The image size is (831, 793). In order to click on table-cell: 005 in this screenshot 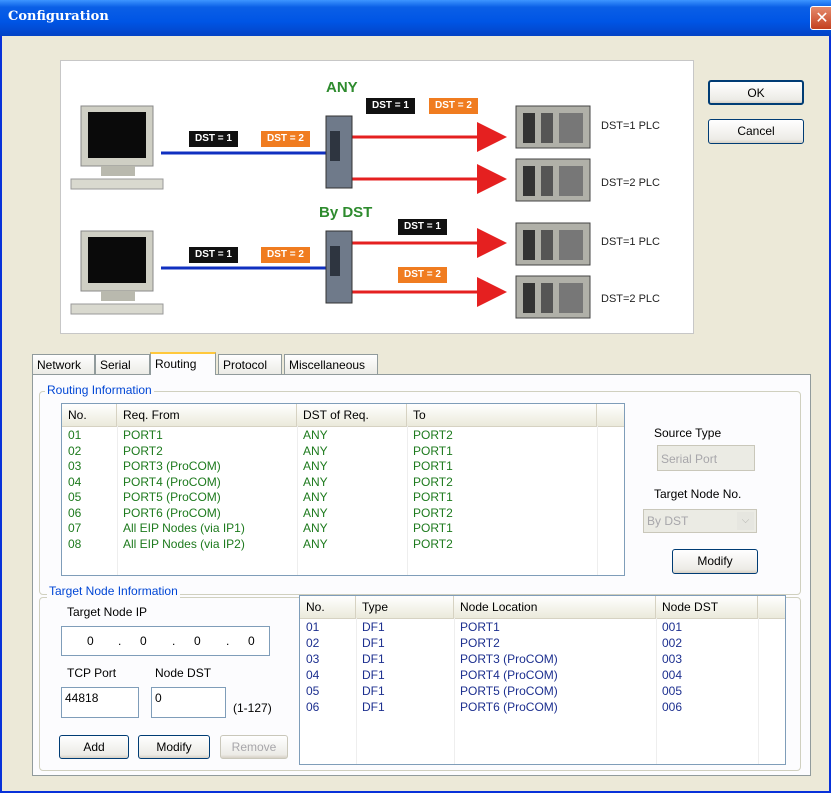, I will do `click(672, 691)`.